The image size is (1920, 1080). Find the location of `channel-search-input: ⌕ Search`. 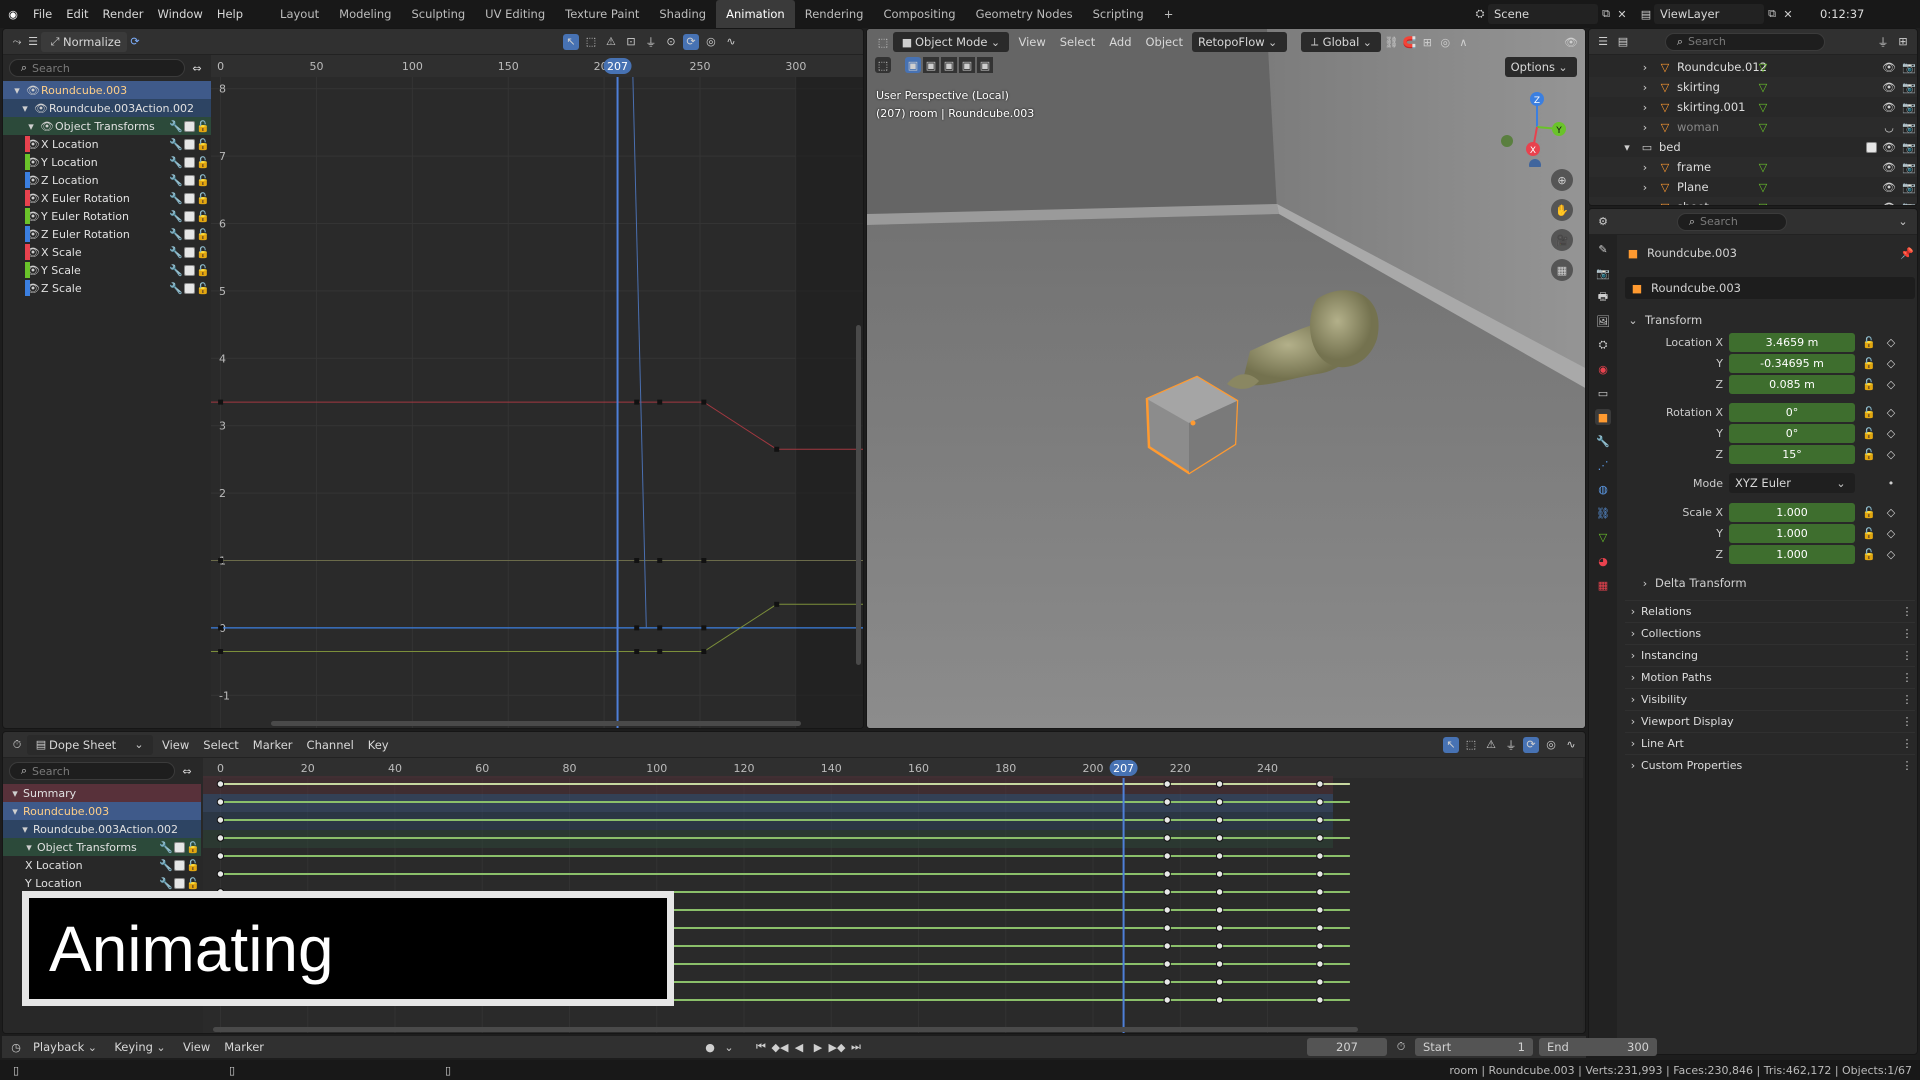

channel-search-input: ⌕ Search is located at coordinates (97, 68).